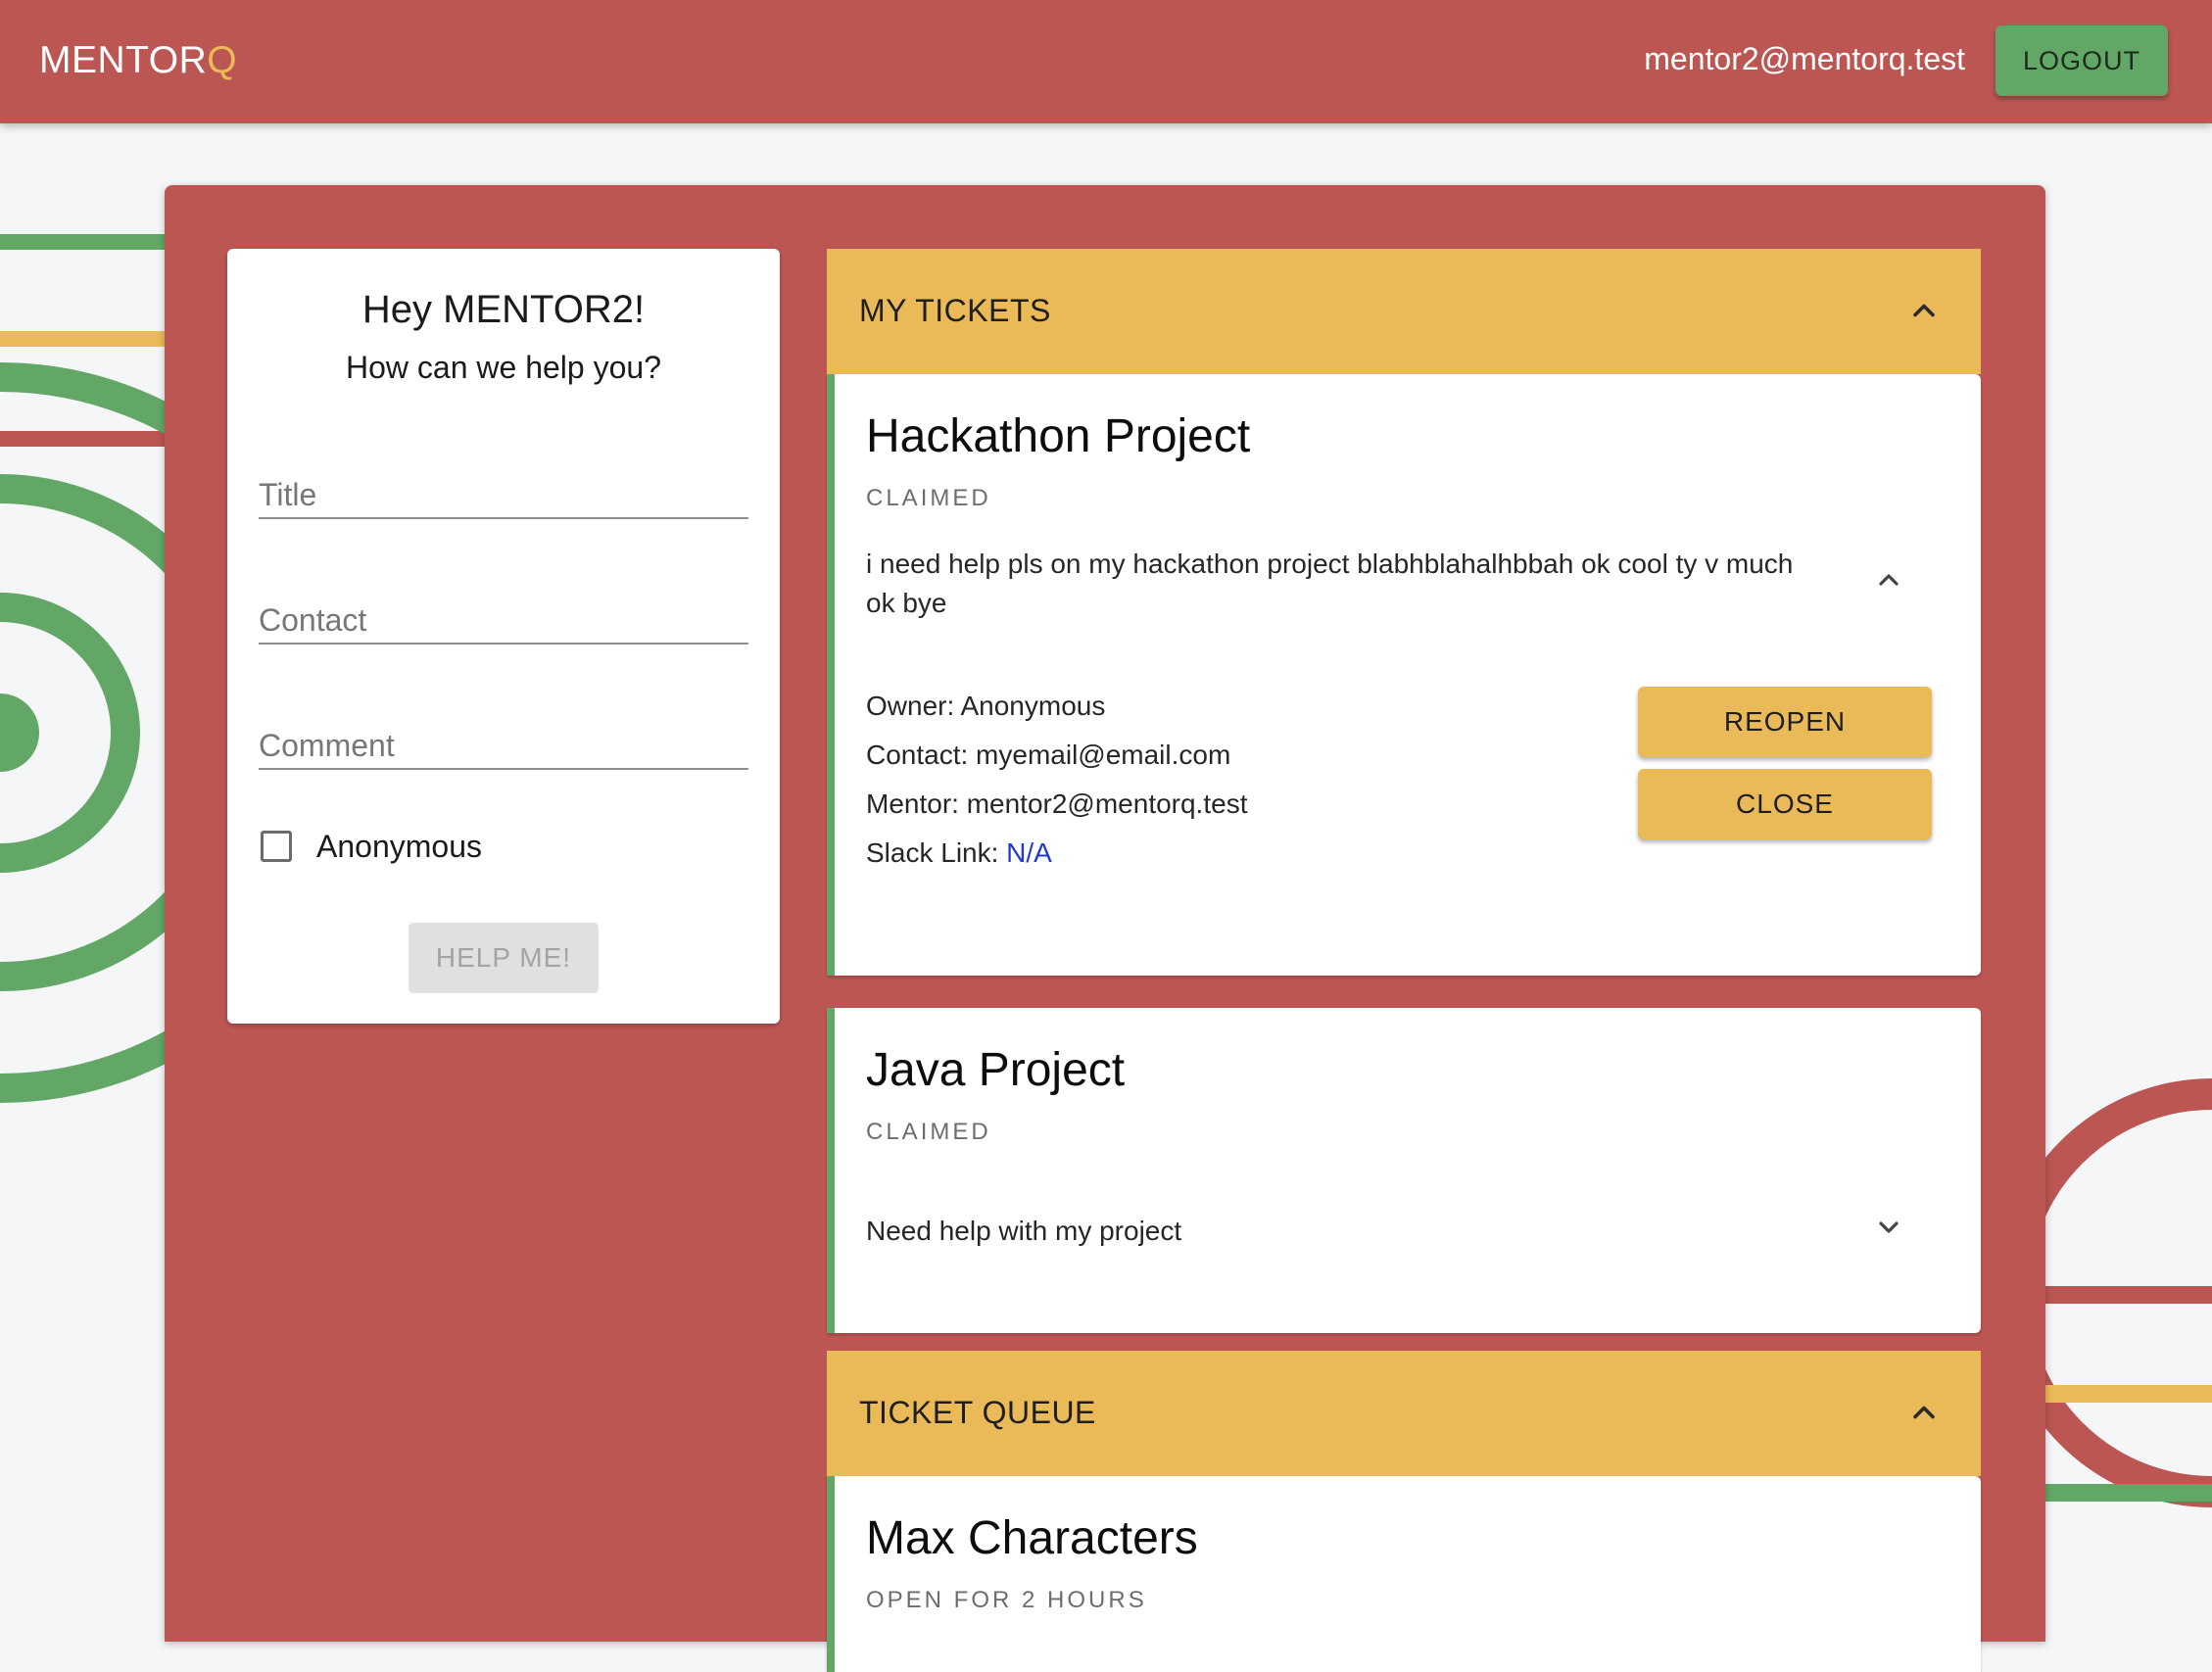 The image size is (2212, 1672). Describe the element at coordinates (1048, 755) in the screenshot. I see `ticket-contact: Contact: myemail@email.com` at that location.